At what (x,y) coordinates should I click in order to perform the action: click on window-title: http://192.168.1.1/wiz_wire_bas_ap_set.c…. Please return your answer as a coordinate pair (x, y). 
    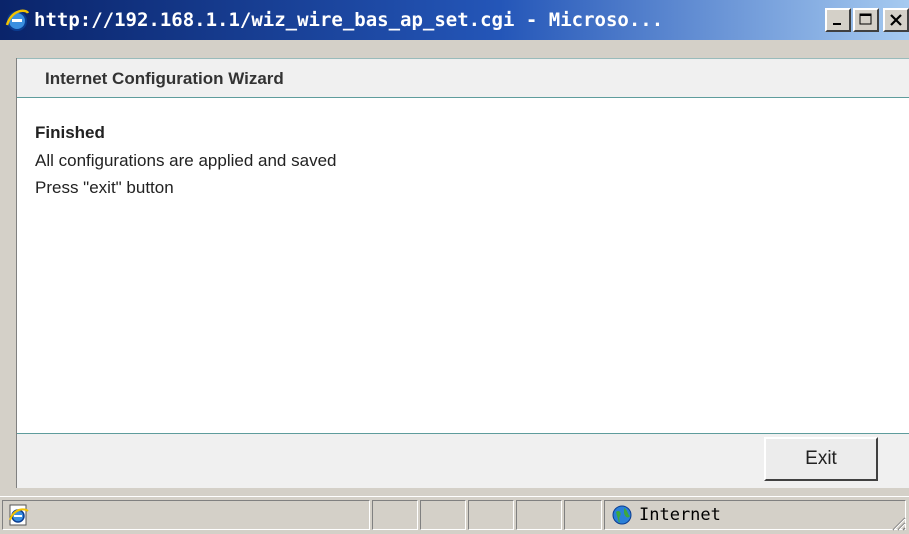
    Looking at the image, I should click on (349, 20).